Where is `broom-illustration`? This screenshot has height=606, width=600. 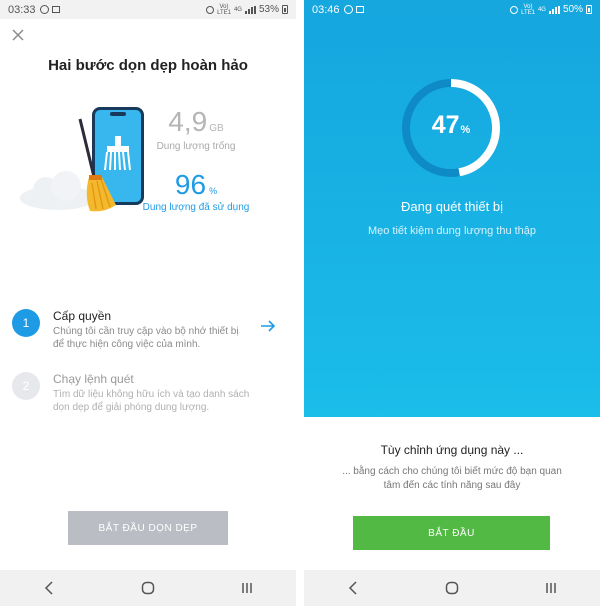
broom-illustration is located at coordinates (97, 165).